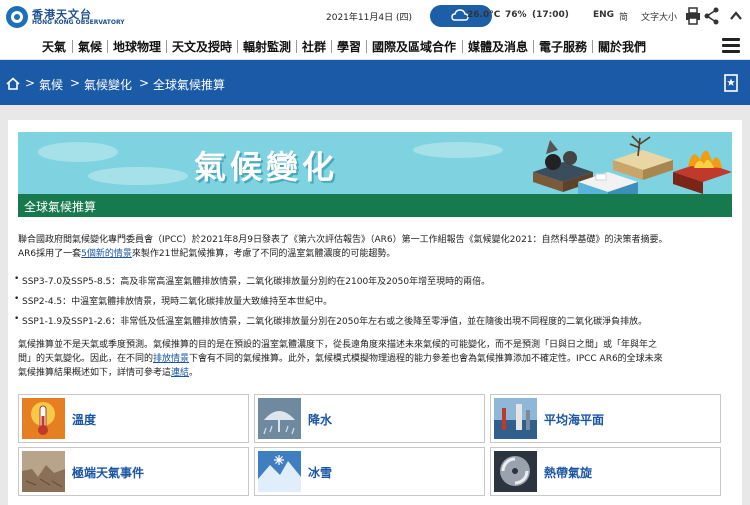  What do you see at coordinates (171, 359) in the screenshot?
I see `emission-scenarios-link: 排放情景` at bounding box center [171, 359].